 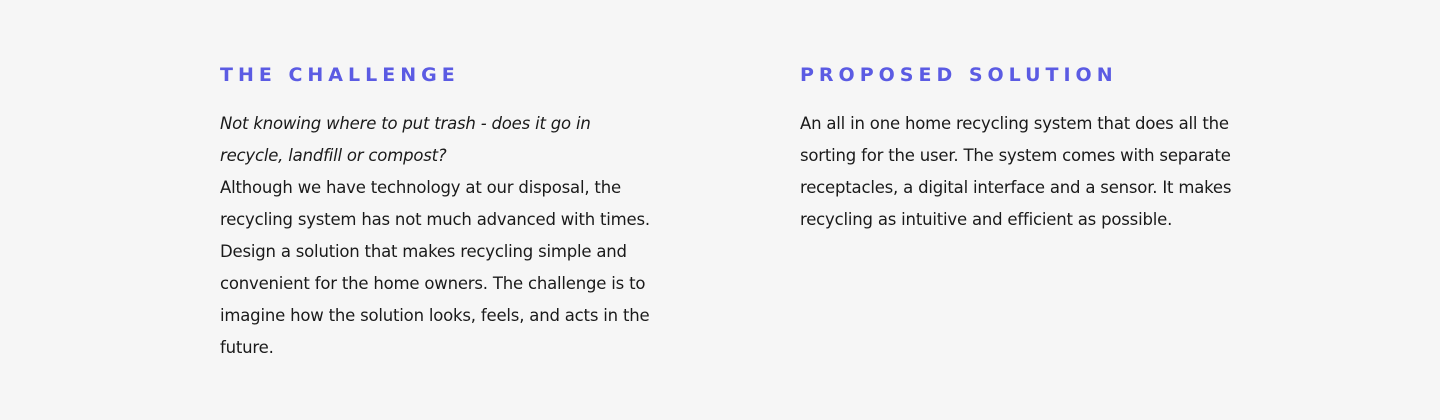 What do you see at coordinates (340, 75) in the screenshot?
I see `challenge-heading: THE CHALLENGE` at bounding box center [340, 75].